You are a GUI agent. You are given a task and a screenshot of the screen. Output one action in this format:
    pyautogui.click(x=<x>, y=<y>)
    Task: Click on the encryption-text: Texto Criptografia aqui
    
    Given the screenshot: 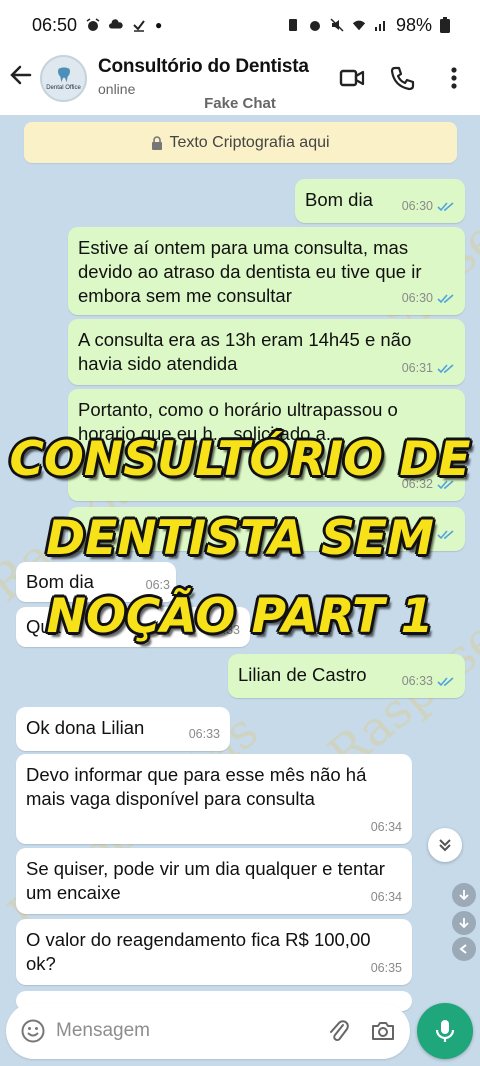 What is the action you would take?
    pyautogui.click(x=249, y=142)
    